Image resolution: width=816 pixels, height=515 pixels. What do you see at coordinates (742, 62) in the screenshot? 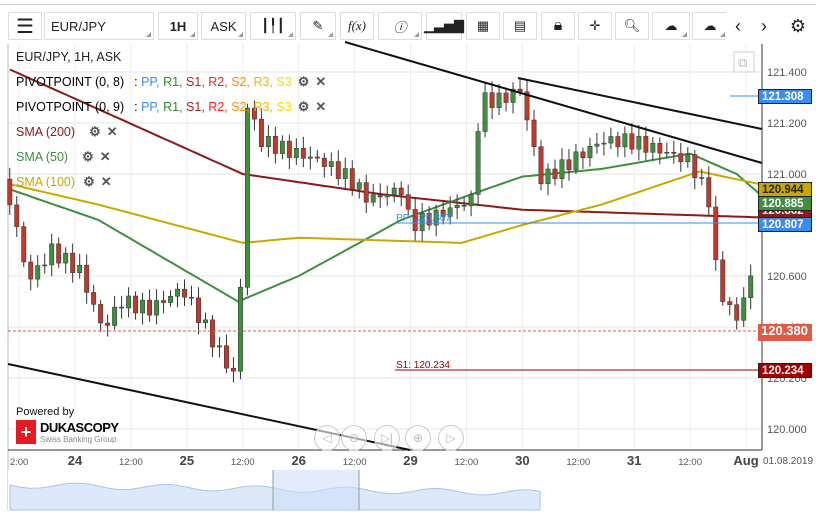
I see `popout-glyph: ⧉` at bounding box center [742, 62].